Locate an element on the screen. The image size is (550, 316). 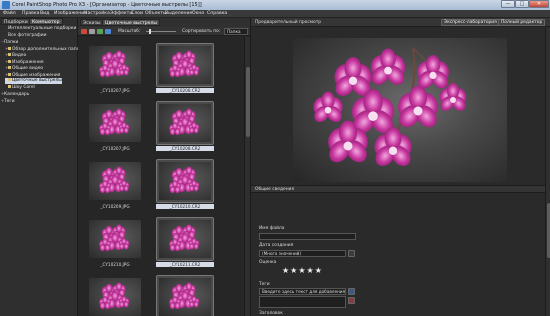
tree-item-label: Изображения is located at coordinates (28, 62).